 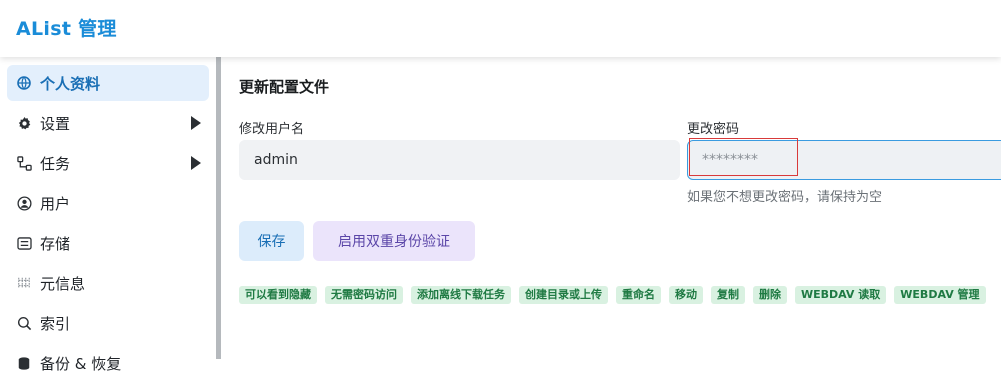 What do you see at coordinates (55, 163) in the screenshot?
I see `sidebar-item-label: 任务` at bounding box center [55, 163].